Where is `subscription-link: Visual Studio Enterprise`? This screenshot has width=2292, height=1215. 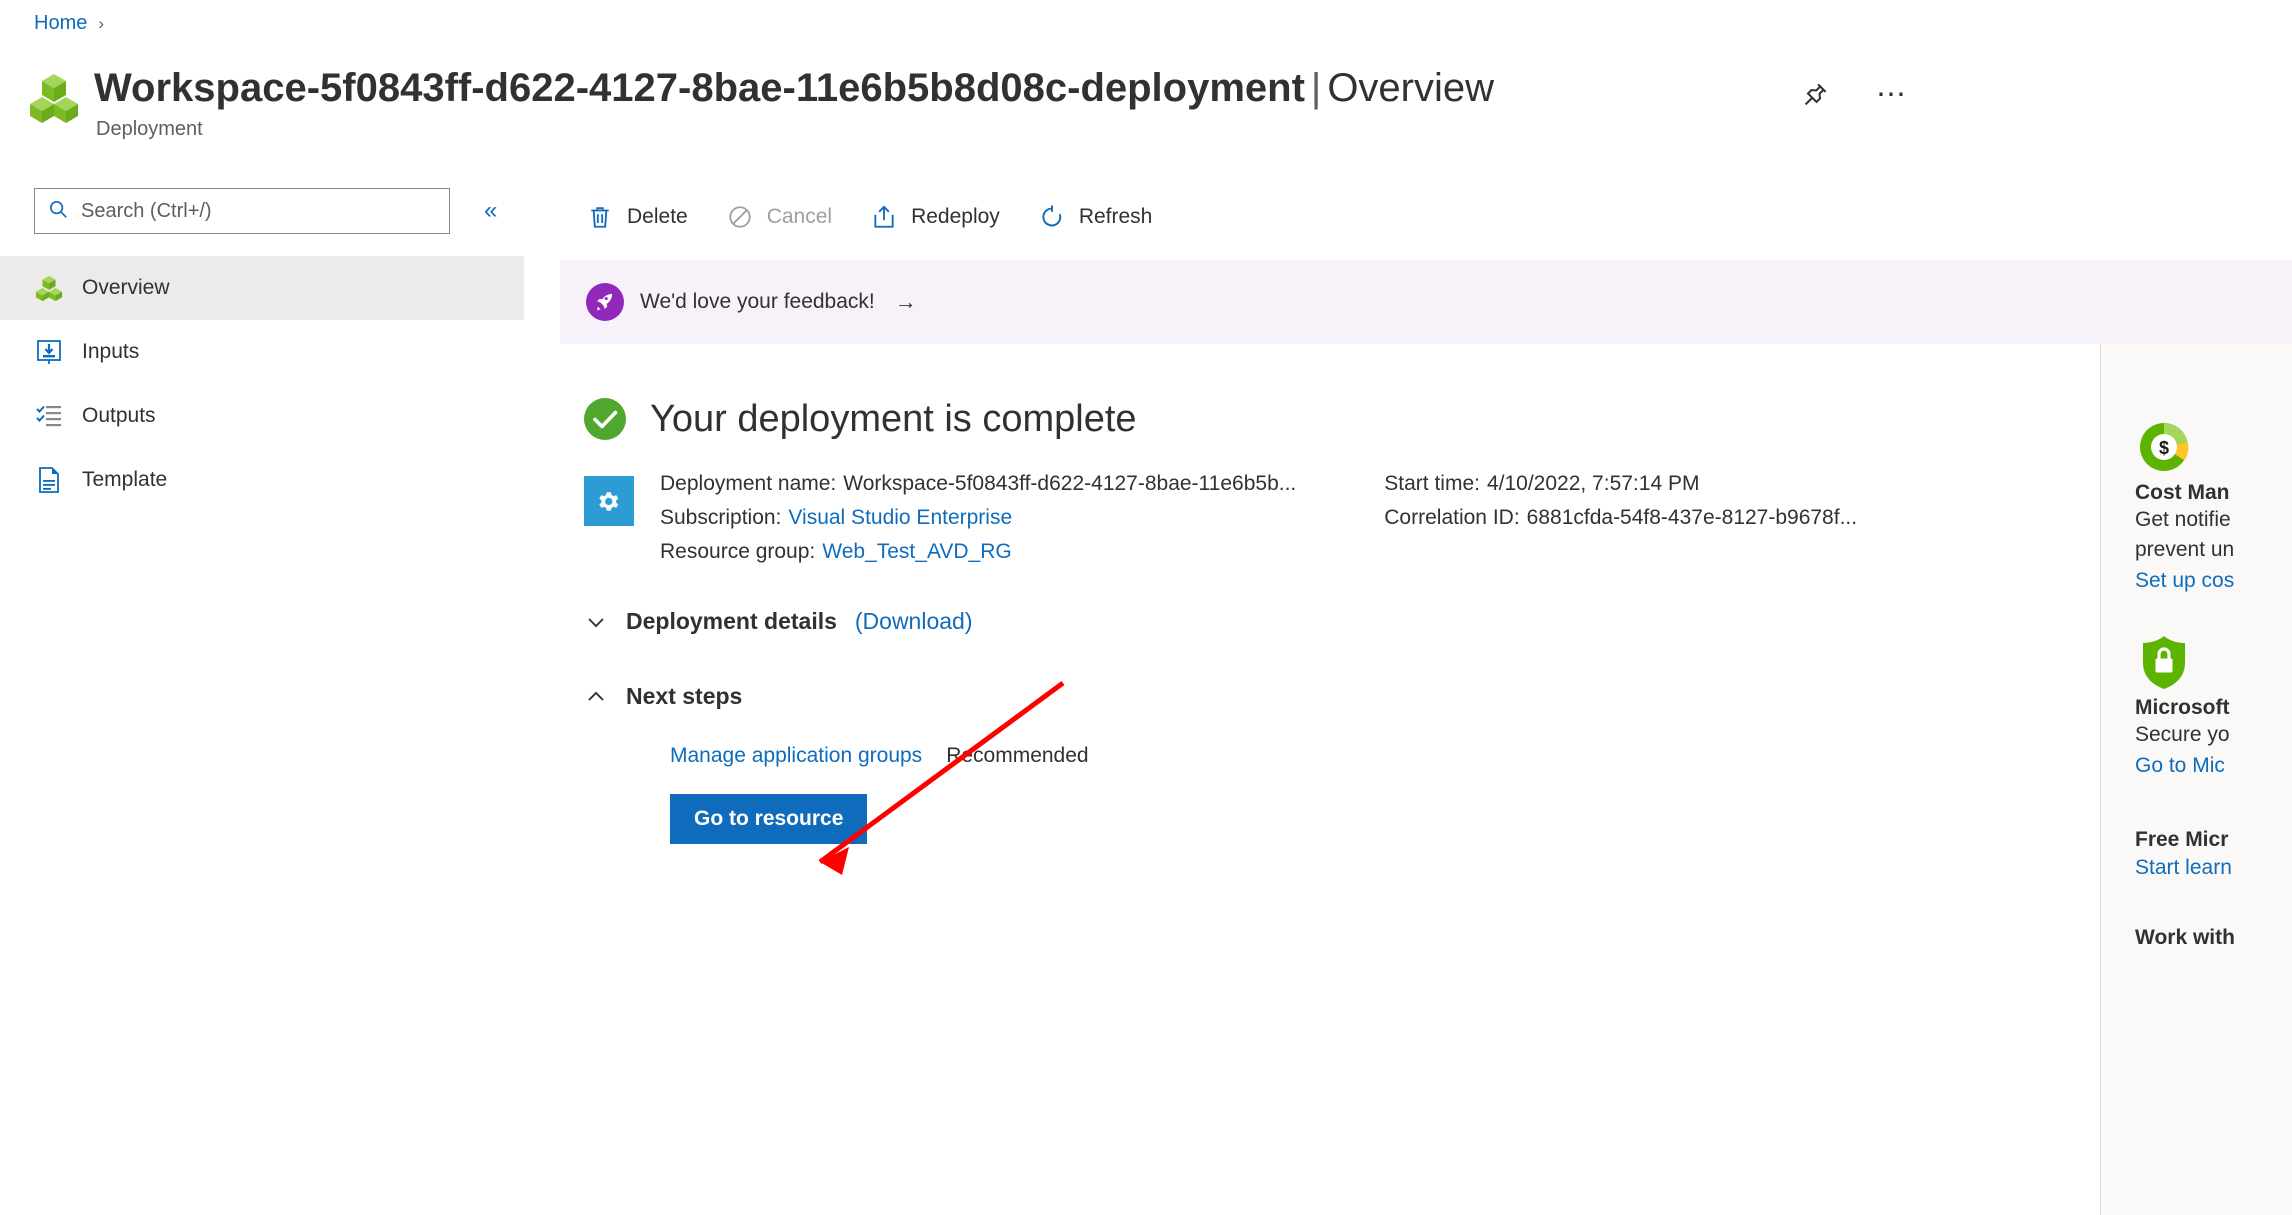
subscription-link: Visual Studio Enterprise is located at coordinates (900, 517).